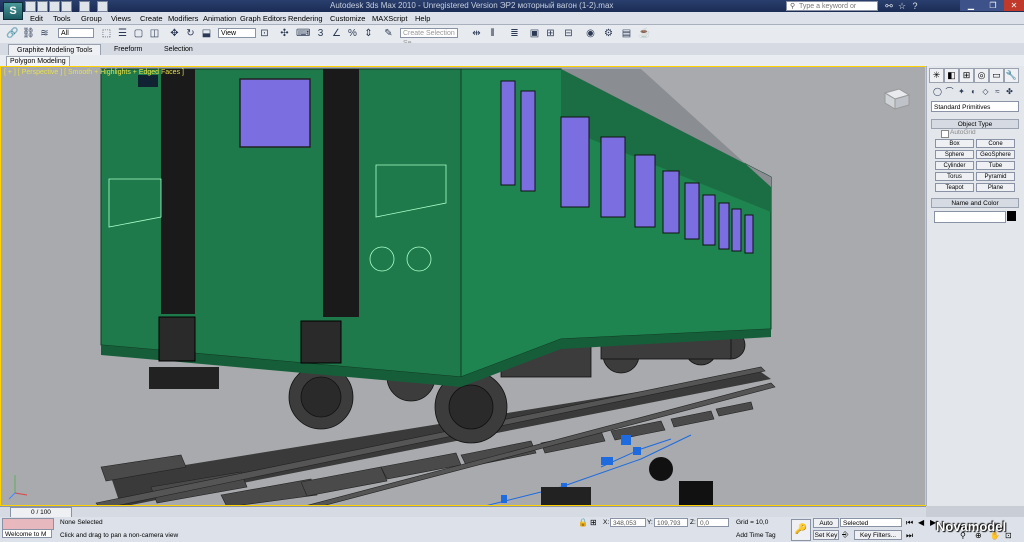 The width and height of the screenshot is (1024, 542). Describe the element at coordinates (909, 523) in the screenshot. I see `go-to-start-icon: ⏮` at that location.